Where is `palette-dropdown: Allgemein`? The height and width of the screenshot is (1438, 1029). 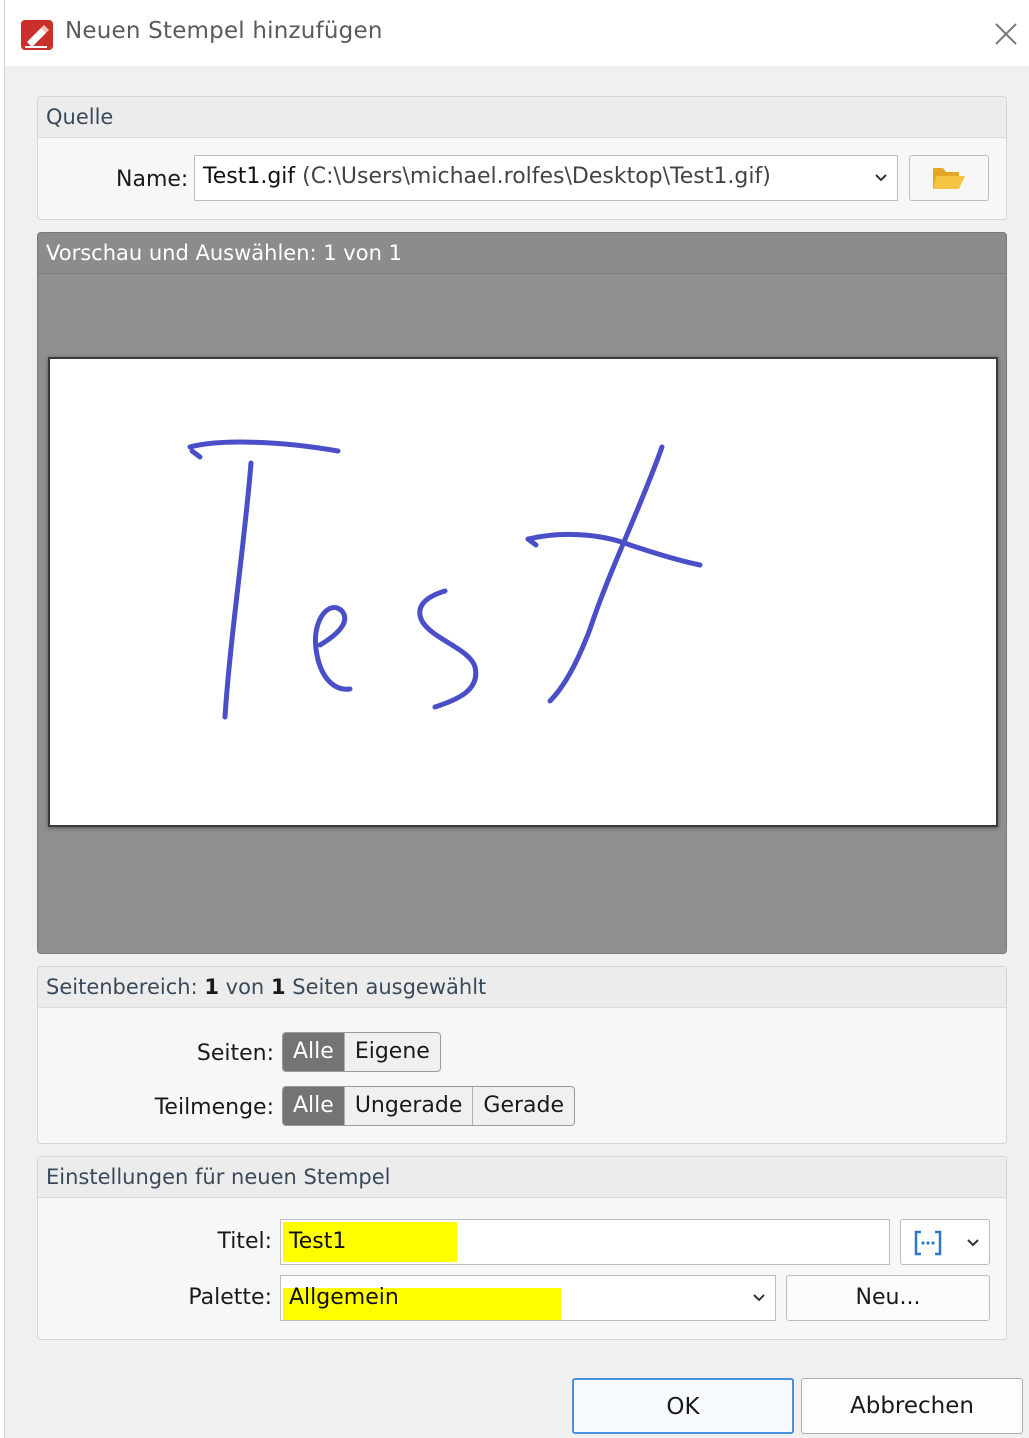
palette-dropdown: Allgemein is located at coordinates (528, 1298).